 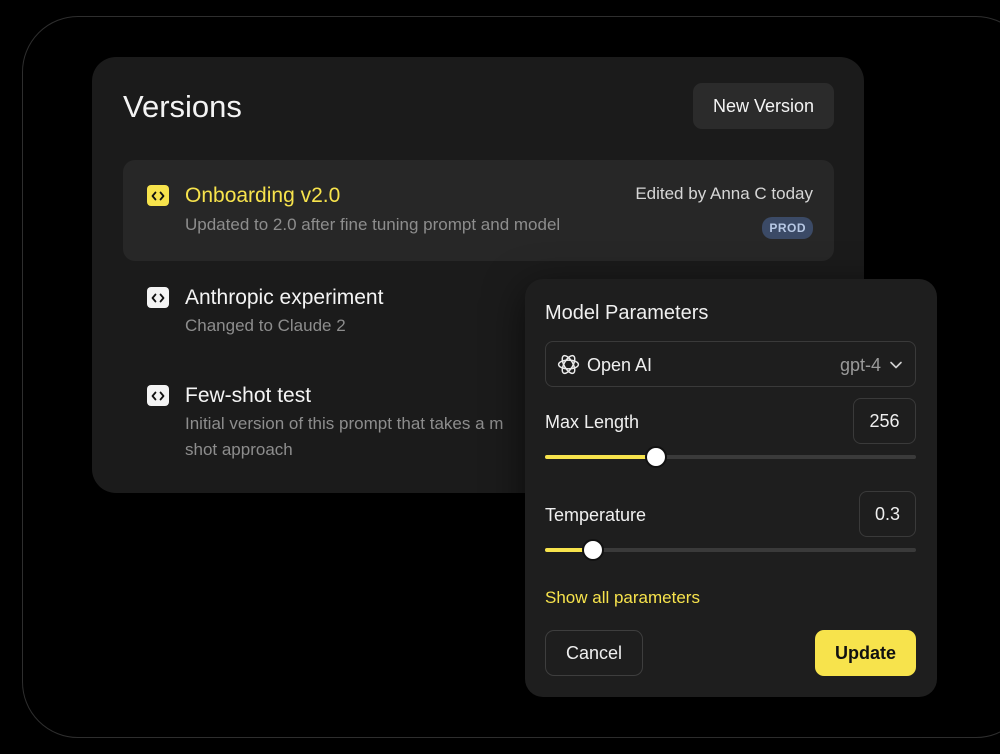 I want to click on edited-by-text: Edited by Anna C today, so click(x=724, y=193).